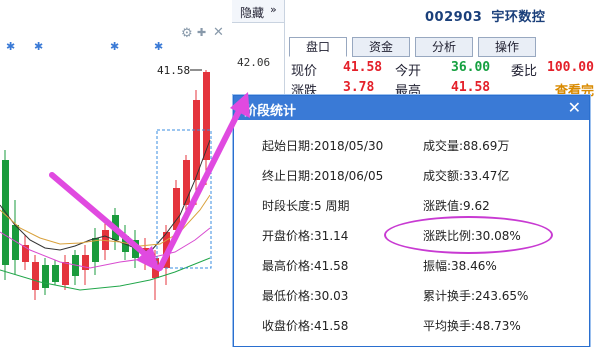 The height and width of the screenshot is (347, 595). What do you see at coordinates (173, 70) in the screenshot?
I see `peak-price-label: 41.58` at bounding box center [173, 70].